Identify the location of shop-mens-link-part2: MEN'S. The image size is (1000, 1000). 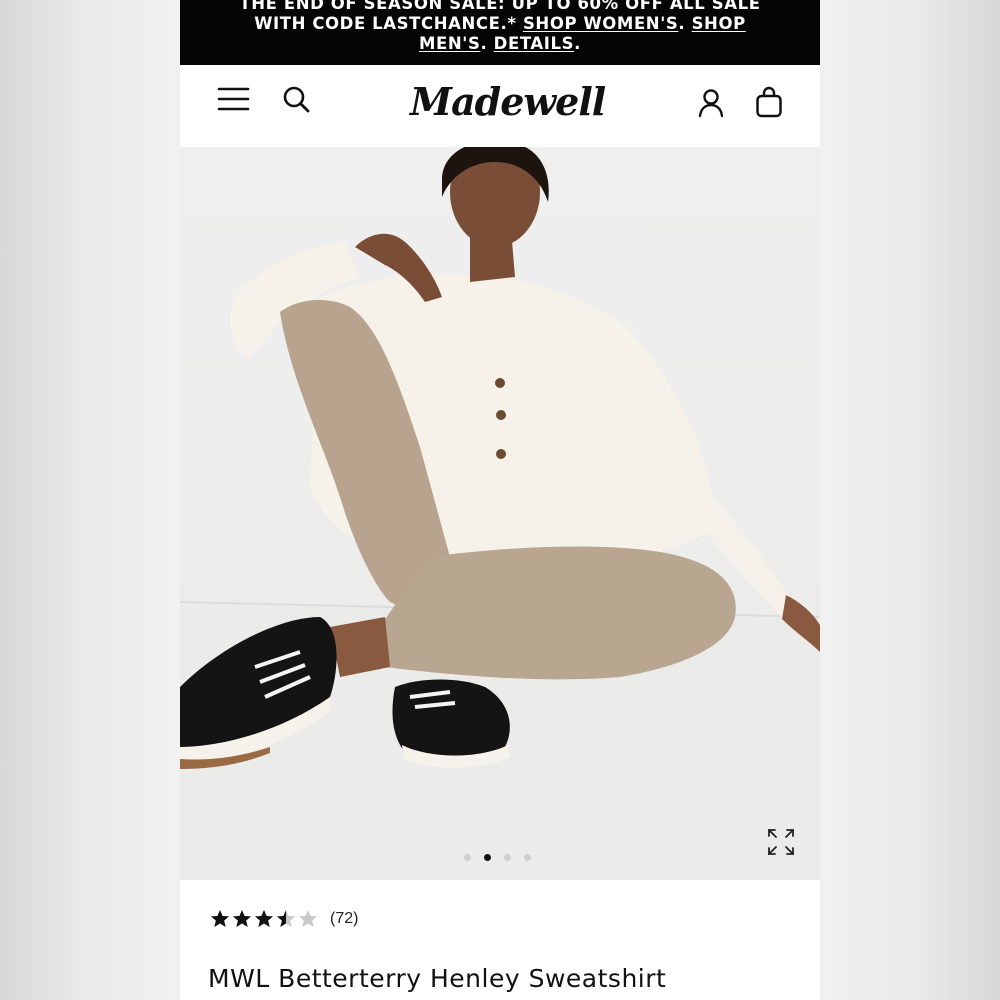
(449, 43).